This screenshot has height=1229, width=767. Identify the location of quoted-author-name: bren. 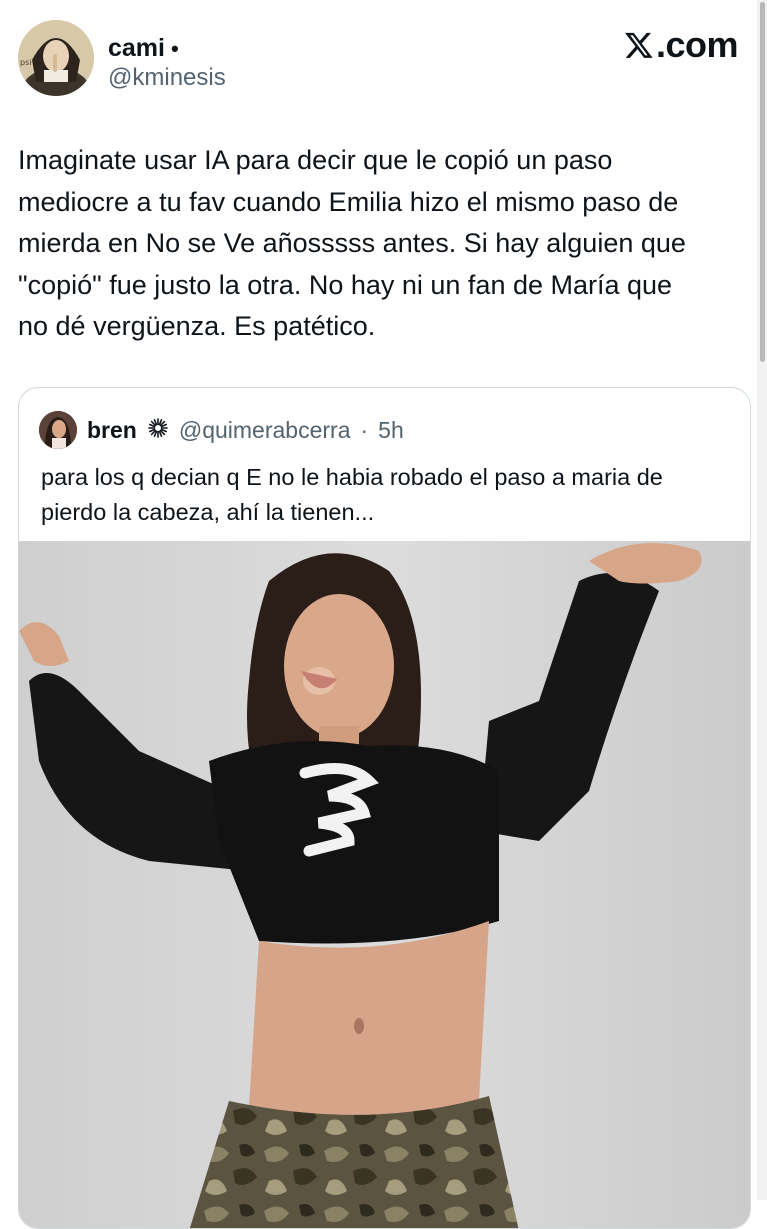
(112, 430).